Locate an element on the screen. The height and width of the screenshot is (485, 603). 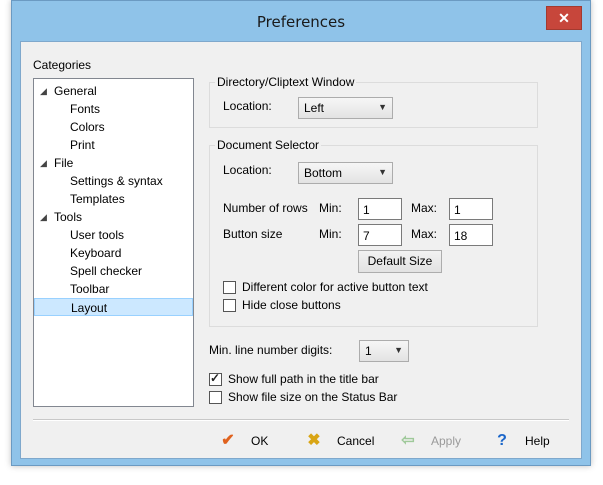
directory-location-label: Location: is located at coordinates (247, 106).